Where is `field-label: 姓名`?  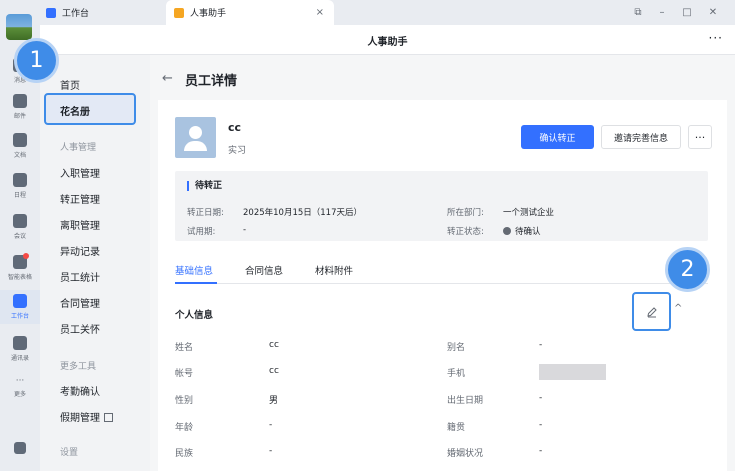
field-label: 姓名 is located at coordinates (184, 348).